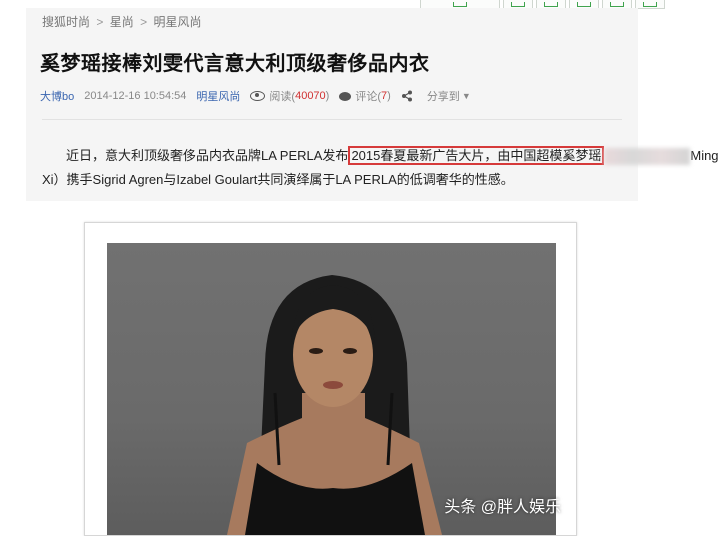 This screenshot has height=536, width=718. I want to click on views-count: 40070, so click(310, 96).